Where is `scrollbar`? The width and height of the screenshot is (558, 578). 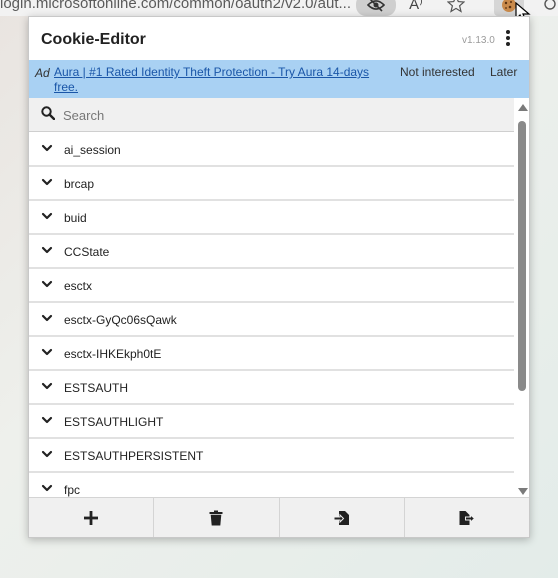 scrollbar is located at coordinates (522, 299).